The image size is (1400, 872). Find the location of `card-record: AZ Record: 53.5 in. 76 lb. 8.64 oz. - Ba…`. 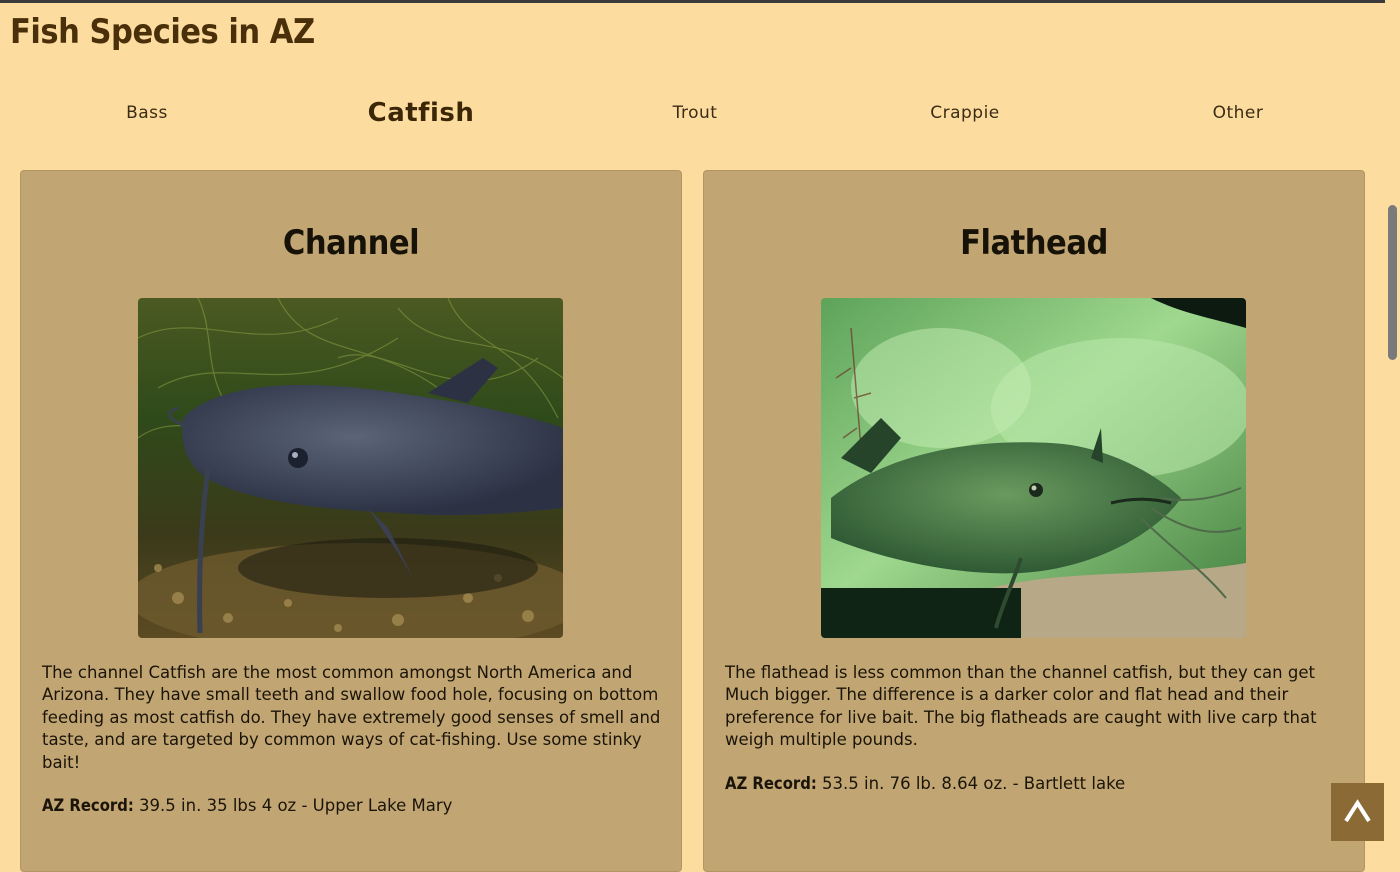

card-record: AZ Record: 53.5 in. 76 lb. 8.64 oz. - Ba… is located at coordinates (1037, 784).